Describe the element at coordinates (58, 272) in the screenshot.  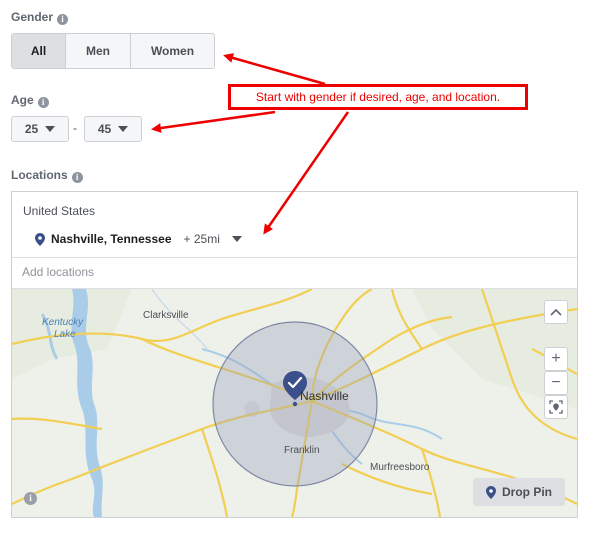
I see `add-locations-input: Add locations` at that location.